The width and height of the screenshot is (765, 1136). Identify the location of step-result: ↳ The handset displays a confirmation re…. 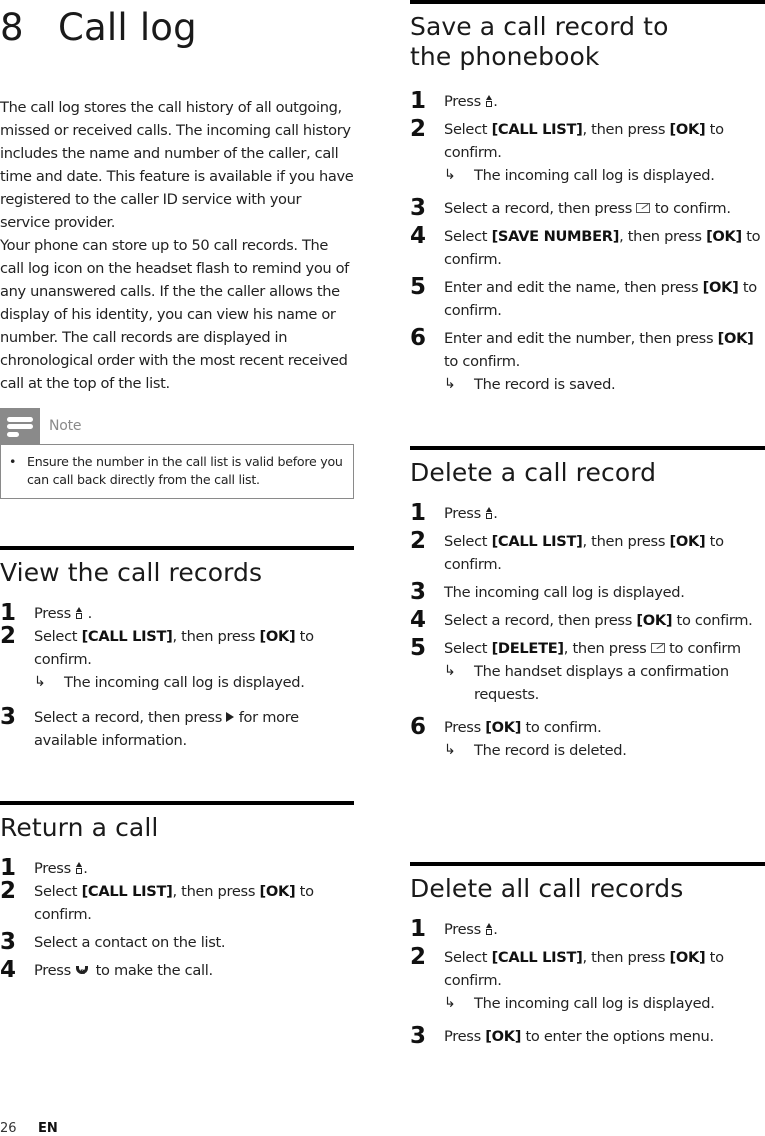
(587, 683).